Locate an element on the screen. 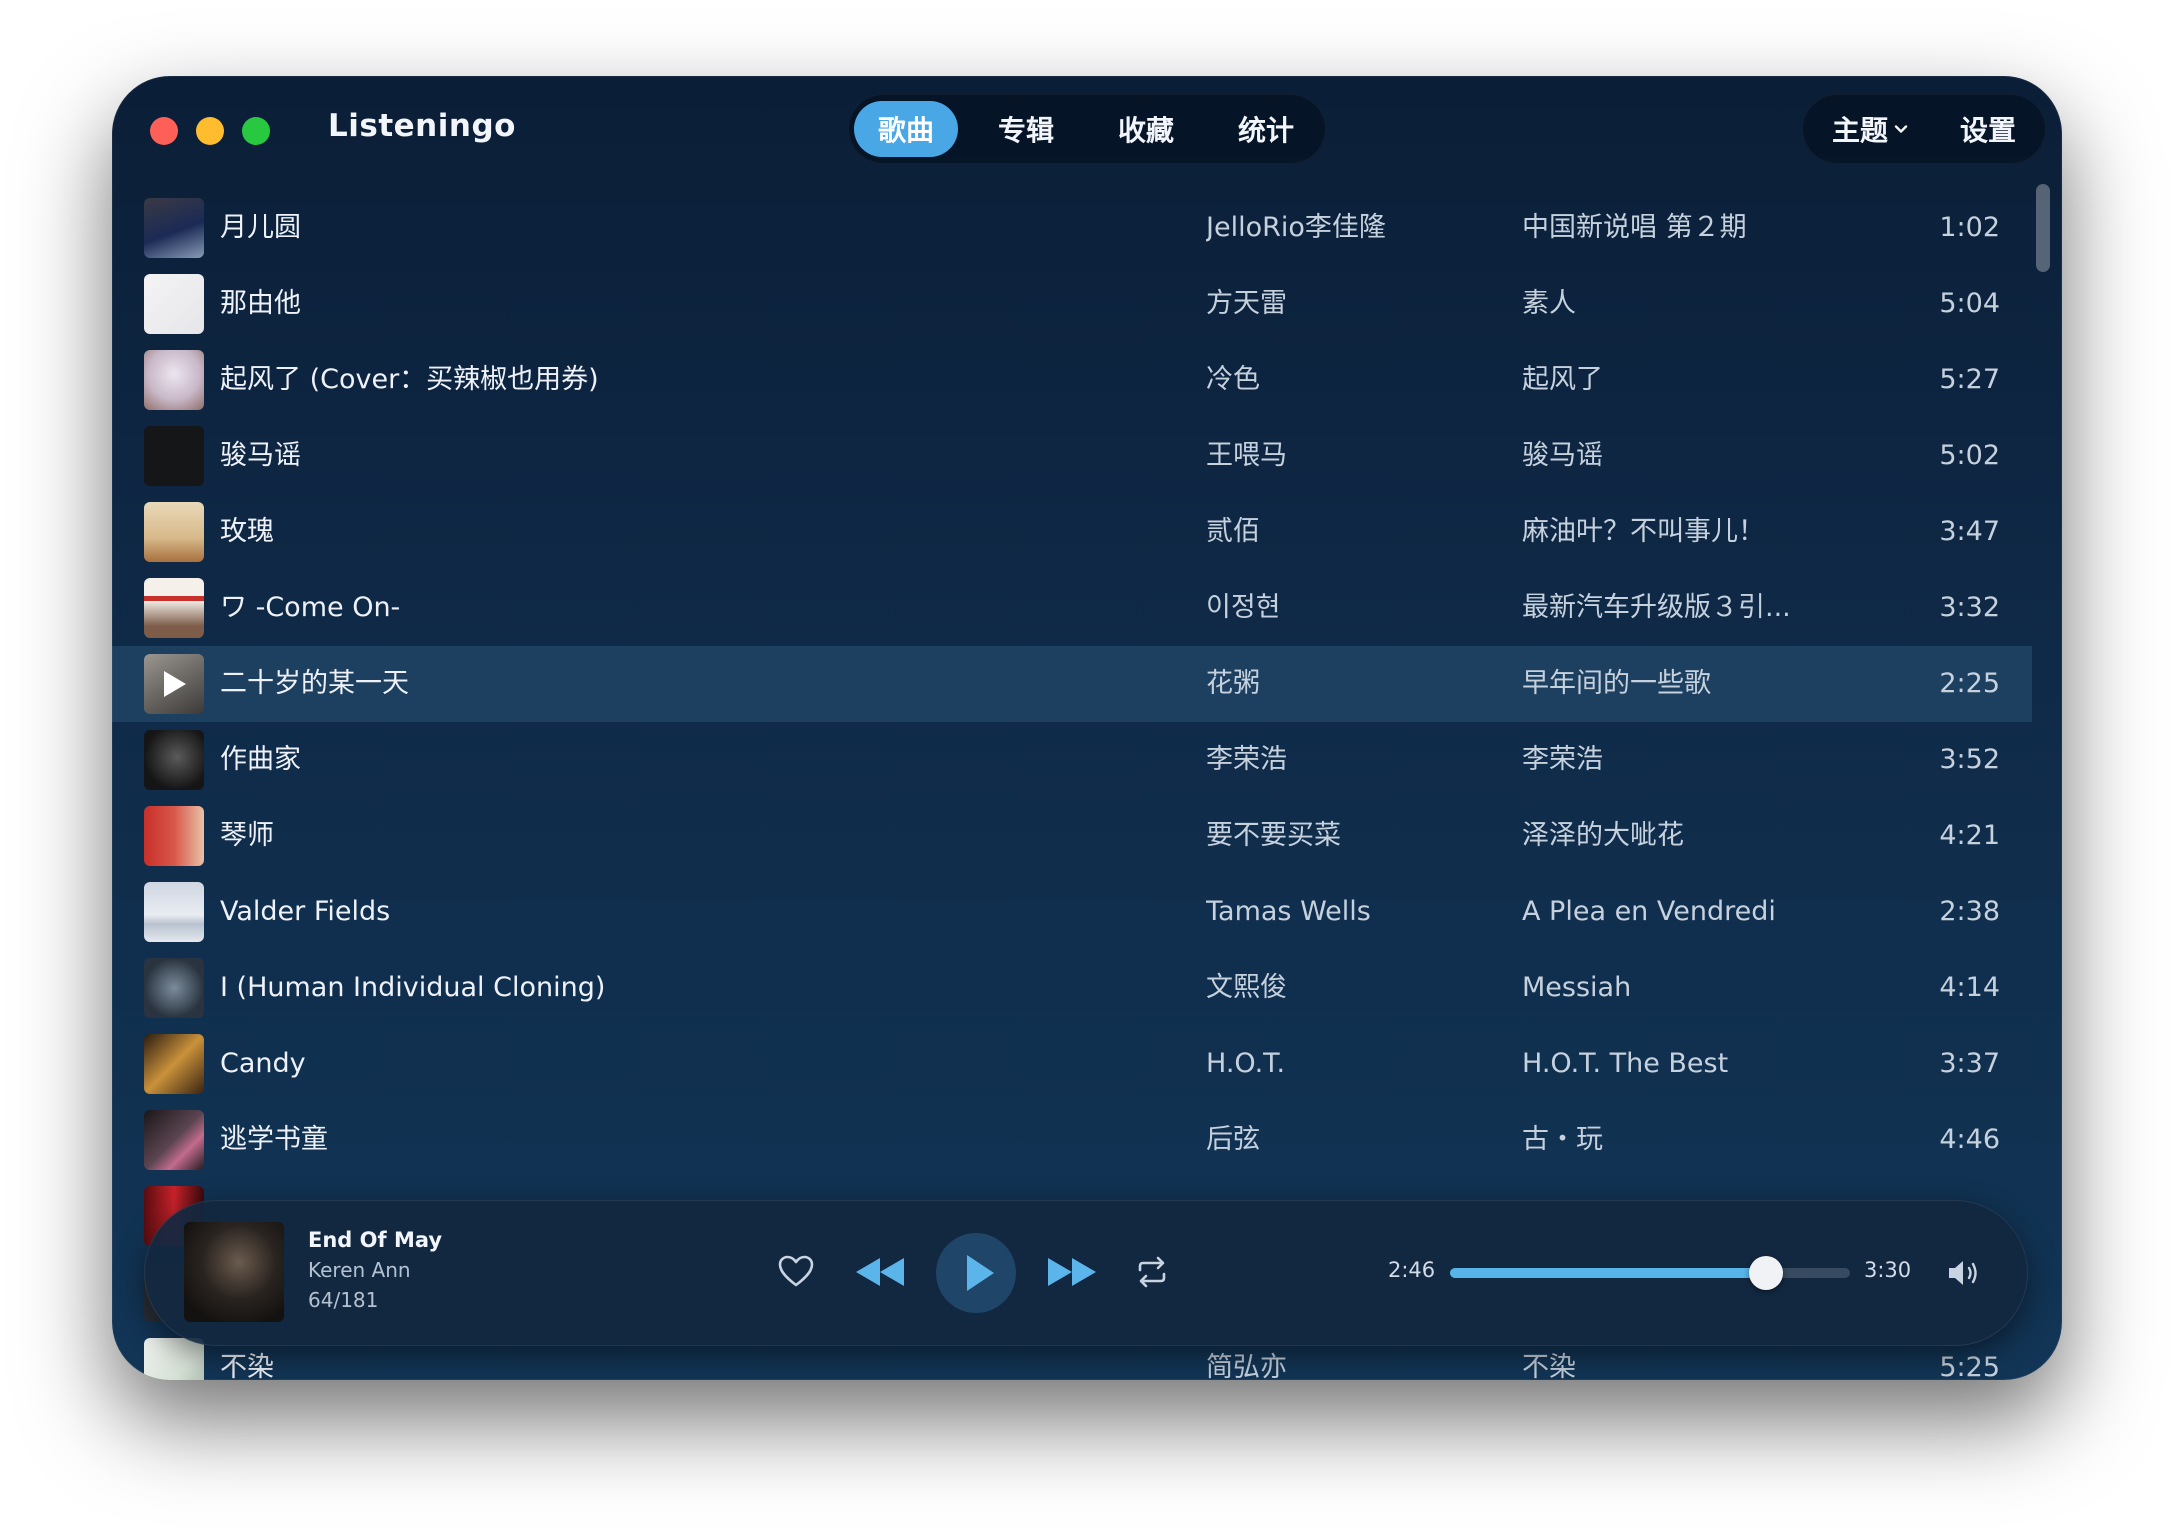  song-artist: H.O.T. is located at coordinates (1246, 1063).